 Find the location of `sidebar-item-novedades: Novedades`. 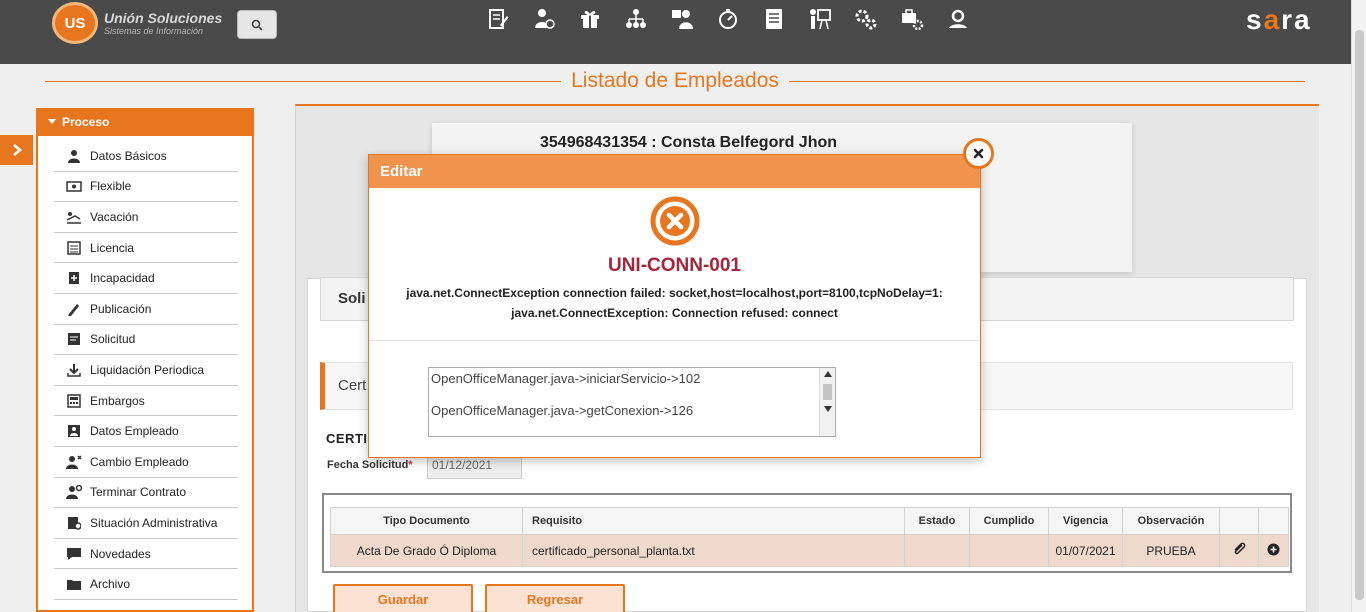

sidebar-item-novedades: Novedades is located at coordinates (146, 554).